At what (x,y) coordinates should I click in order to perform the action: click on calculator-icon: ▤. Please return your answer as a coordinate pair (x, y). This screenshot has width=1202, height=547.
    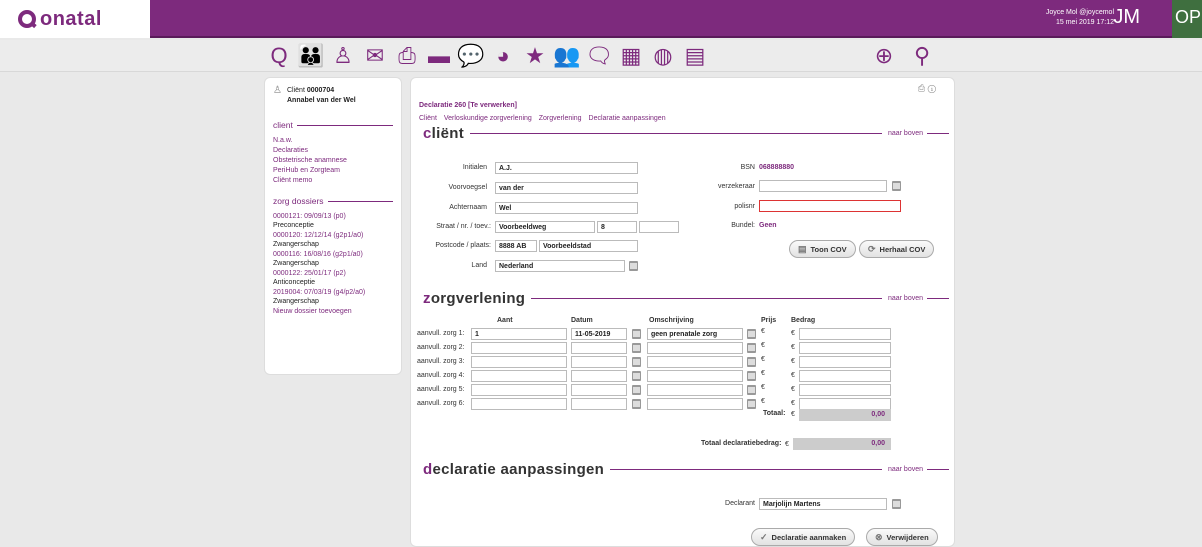
    Looking at the image, I should click on (695, 56).